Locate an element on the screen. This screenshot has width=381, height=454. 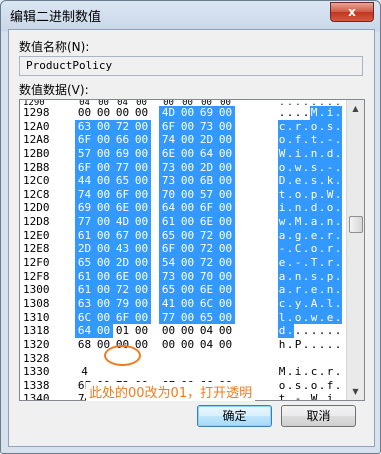
hex-row: 12C8 74 00 6F 00 70 00 57 00 t.o.p.W. is located at coordinates (183, 194).